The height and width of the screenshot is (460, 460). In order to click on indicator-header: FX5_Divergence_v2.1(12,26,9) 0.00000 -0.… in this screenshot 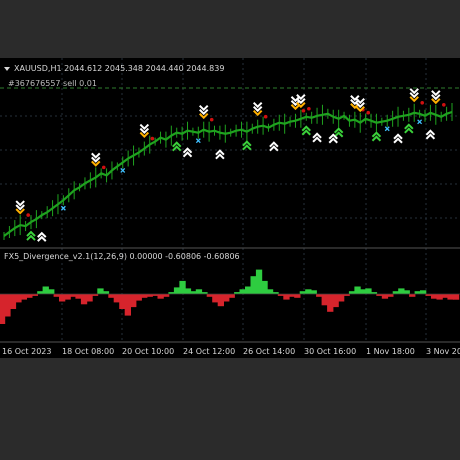, I will do `click(122, 256)`.